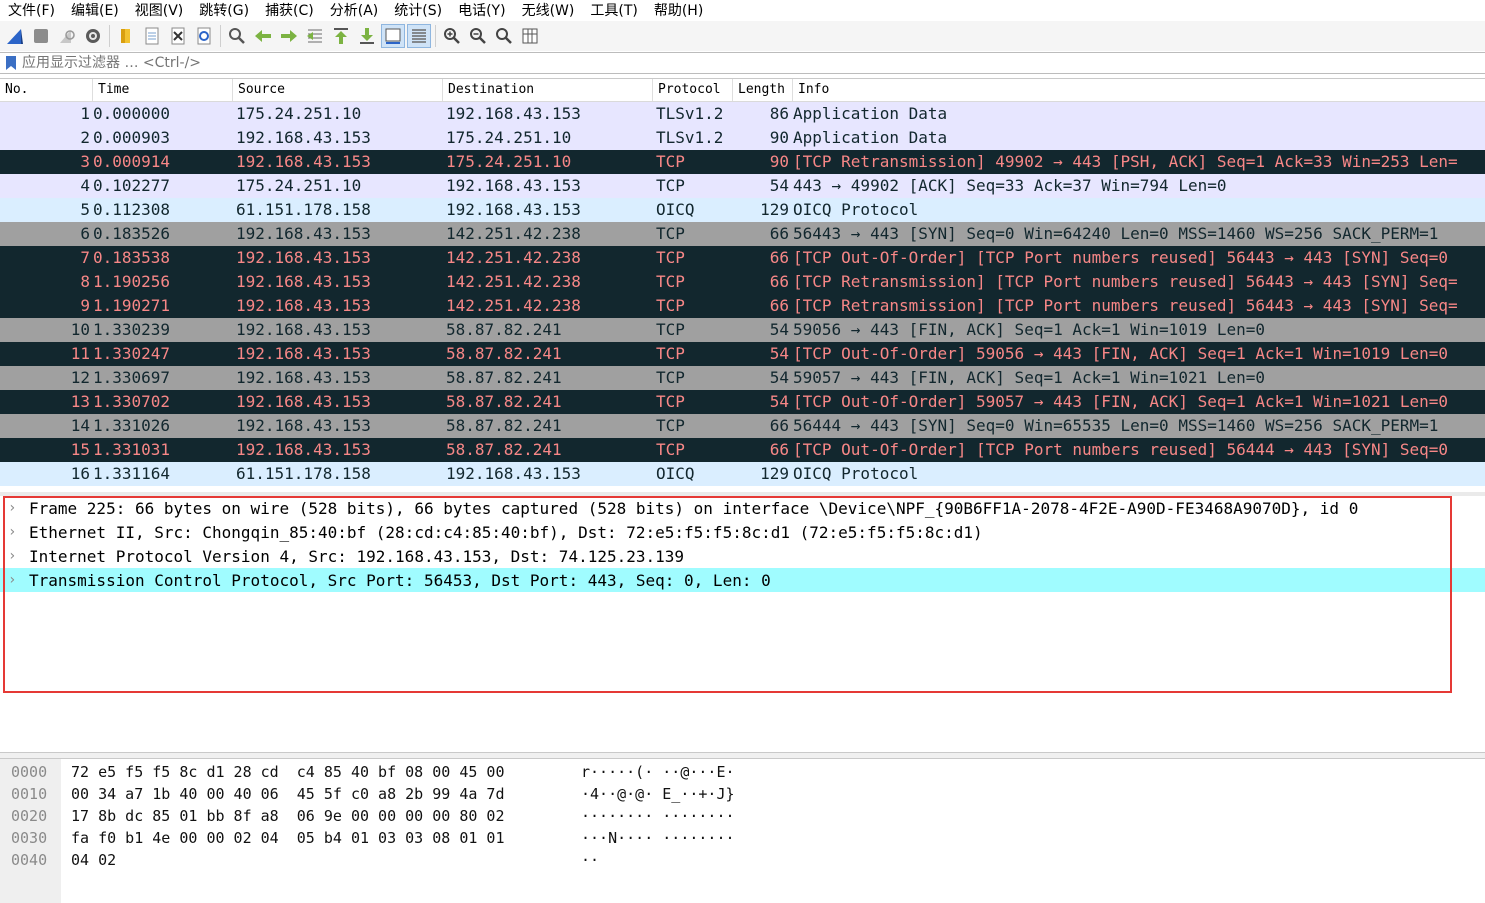  What do you see at coordinates (93, 36) in the screenshot?
I see `options-gear-icon` at bounding box center [93, 36].